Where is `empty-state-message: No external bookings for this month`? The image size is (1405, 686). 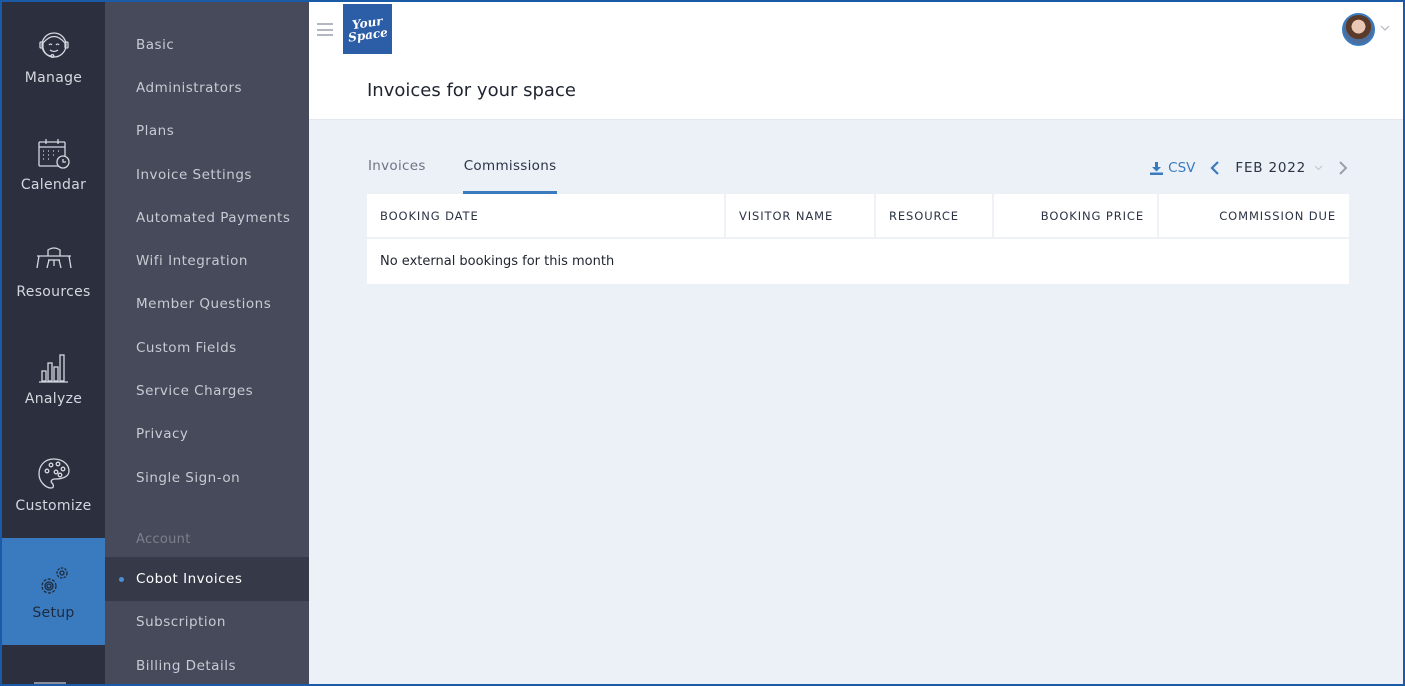
empty-state-message: No external bookings for this month is located at coordinates (497, 261).